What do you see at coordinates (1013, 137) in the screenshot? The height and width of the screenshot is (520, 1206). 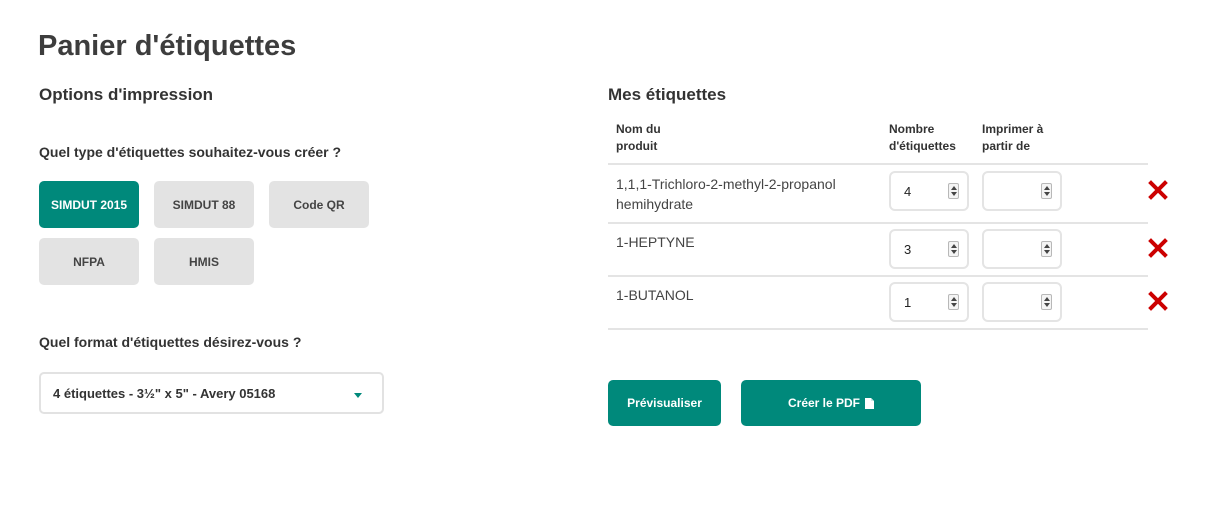 I see `column-header-start: Imprimer à partir de` at bounding box center [1013, 137].